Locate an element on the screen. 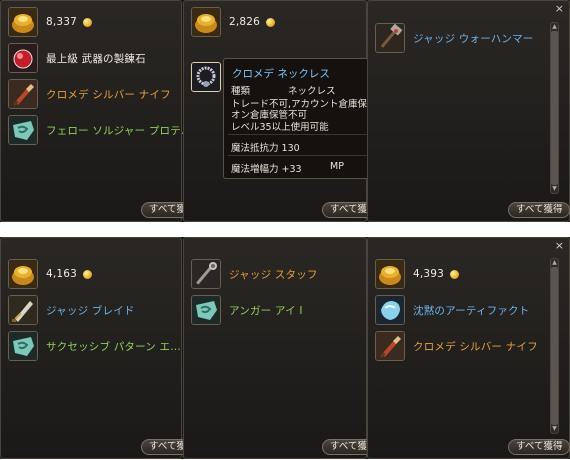 This screenshot has height=460, width=570. loot-item is located at coordinates (206, 77).